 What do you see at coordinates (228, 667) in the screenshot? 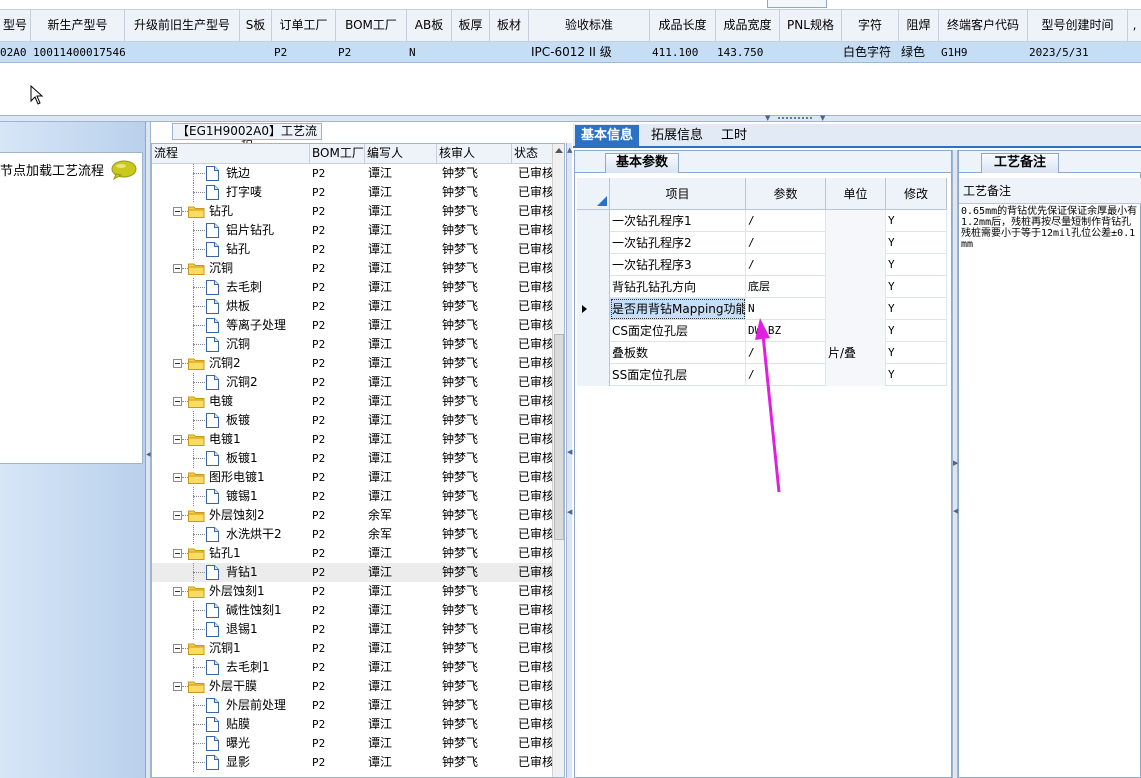
I see `tree-node: 去毛刺1` at bounding box center [228, 667].